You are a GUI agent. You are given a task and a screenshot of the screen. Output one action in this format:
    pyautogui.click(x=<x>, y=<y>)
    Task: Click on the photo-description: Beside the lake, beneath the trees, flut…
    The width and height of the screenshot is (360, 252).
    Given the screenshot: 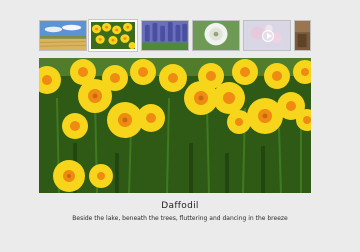 What is the action you would take?
    pyautogui.click(x=180, y=218)
    